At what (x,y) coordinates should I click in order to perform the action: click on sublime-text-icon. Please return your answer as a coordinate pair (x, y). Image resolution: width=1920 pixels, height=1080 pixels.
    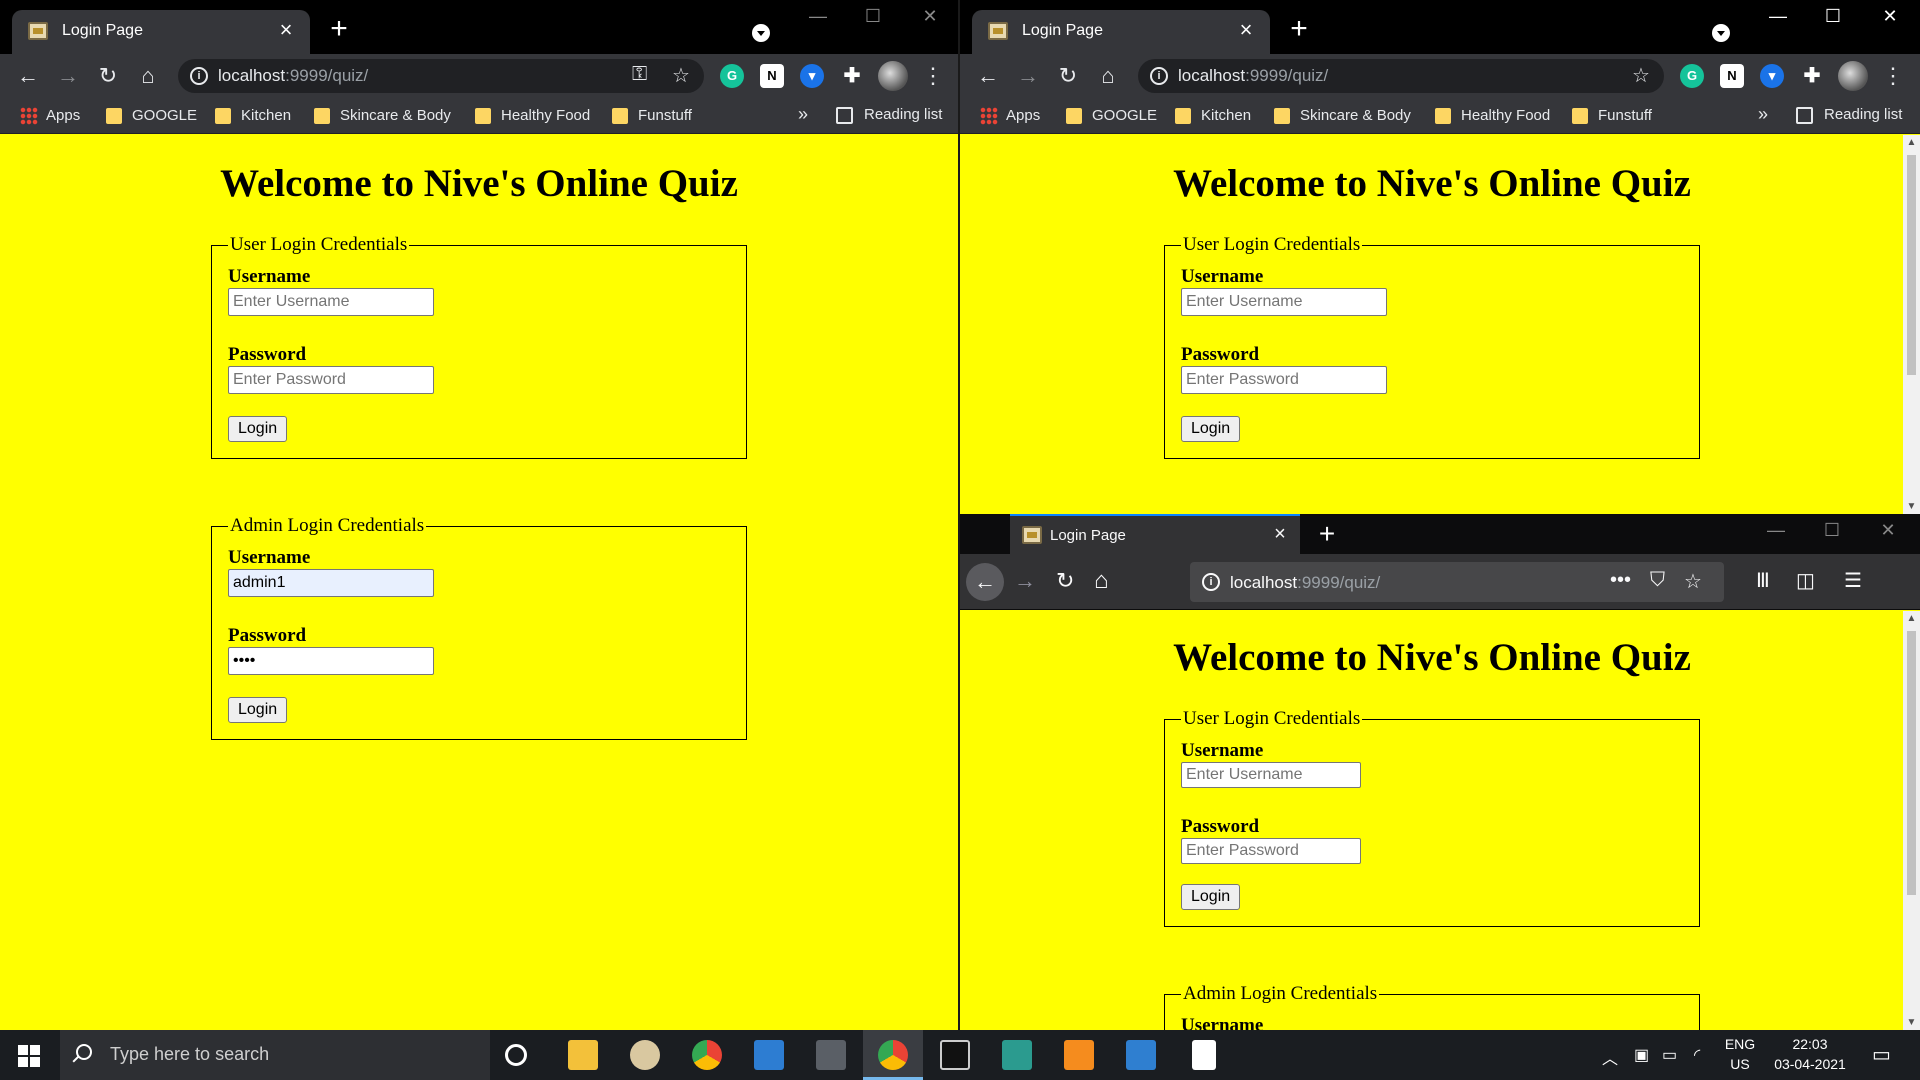
    Looking at the image, I should click on (1079, 1055).